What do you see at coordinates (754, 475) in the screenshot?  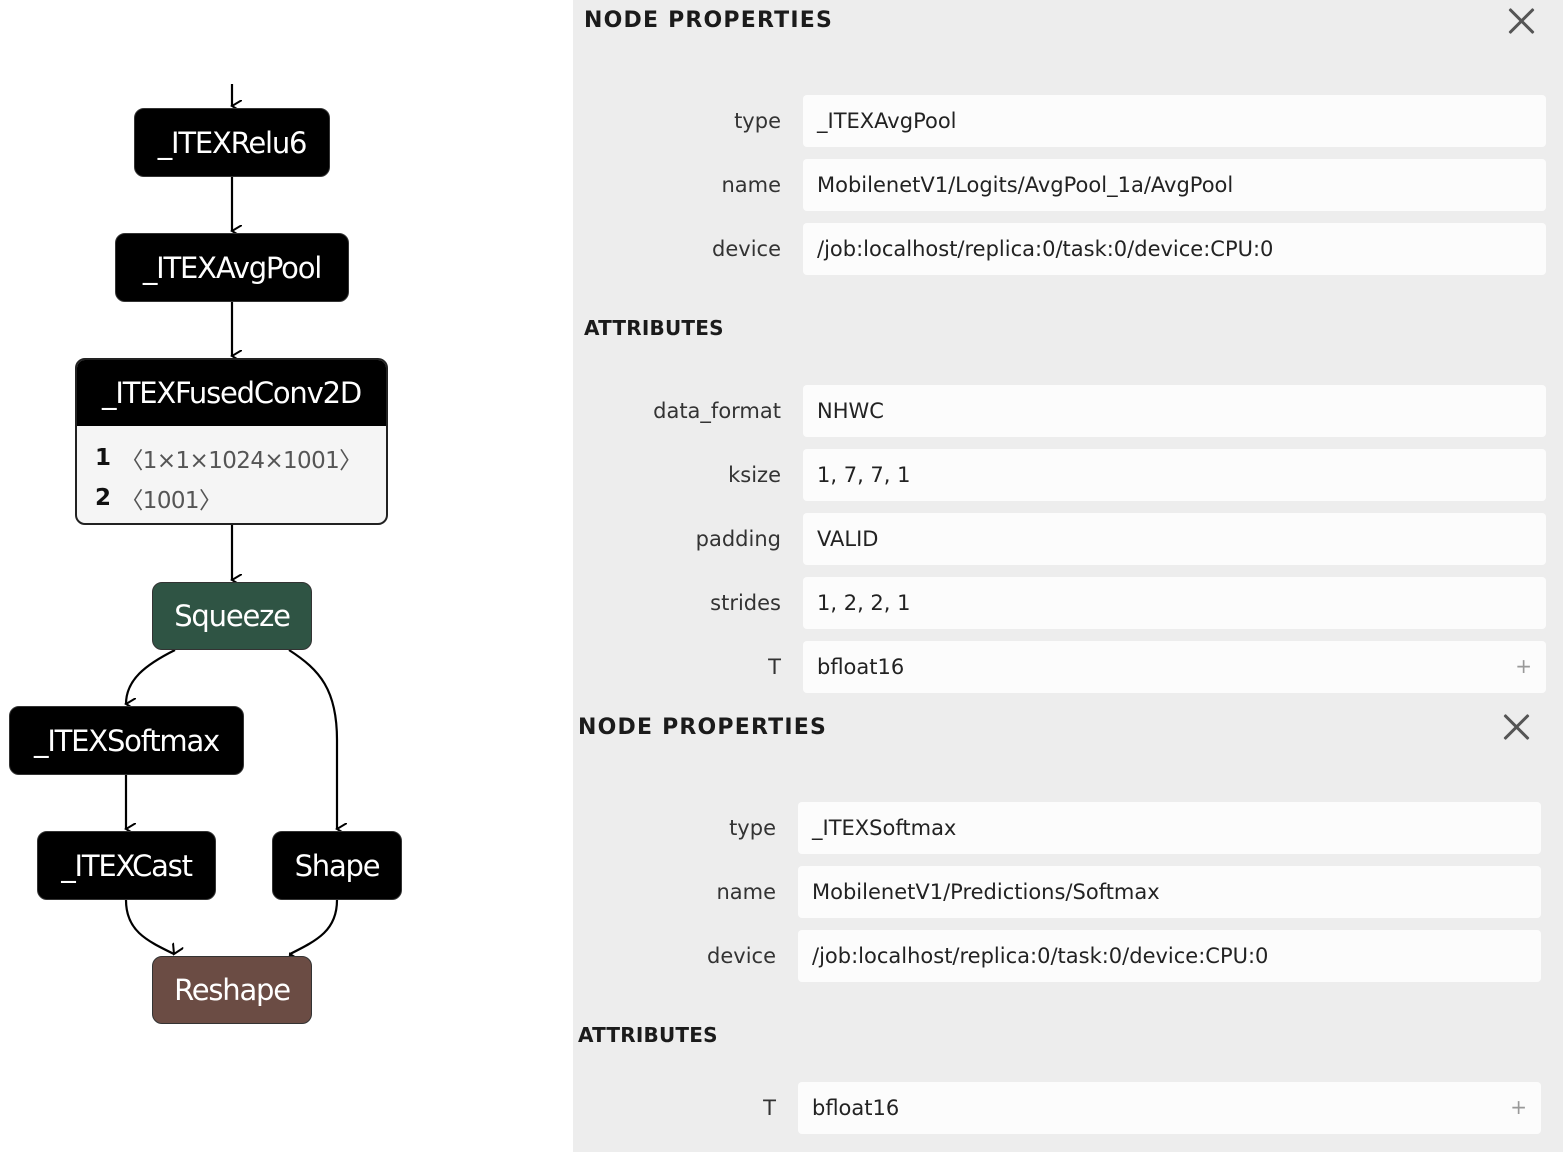 I see `attribute-label: ksize` at bounding box center [754, 475].